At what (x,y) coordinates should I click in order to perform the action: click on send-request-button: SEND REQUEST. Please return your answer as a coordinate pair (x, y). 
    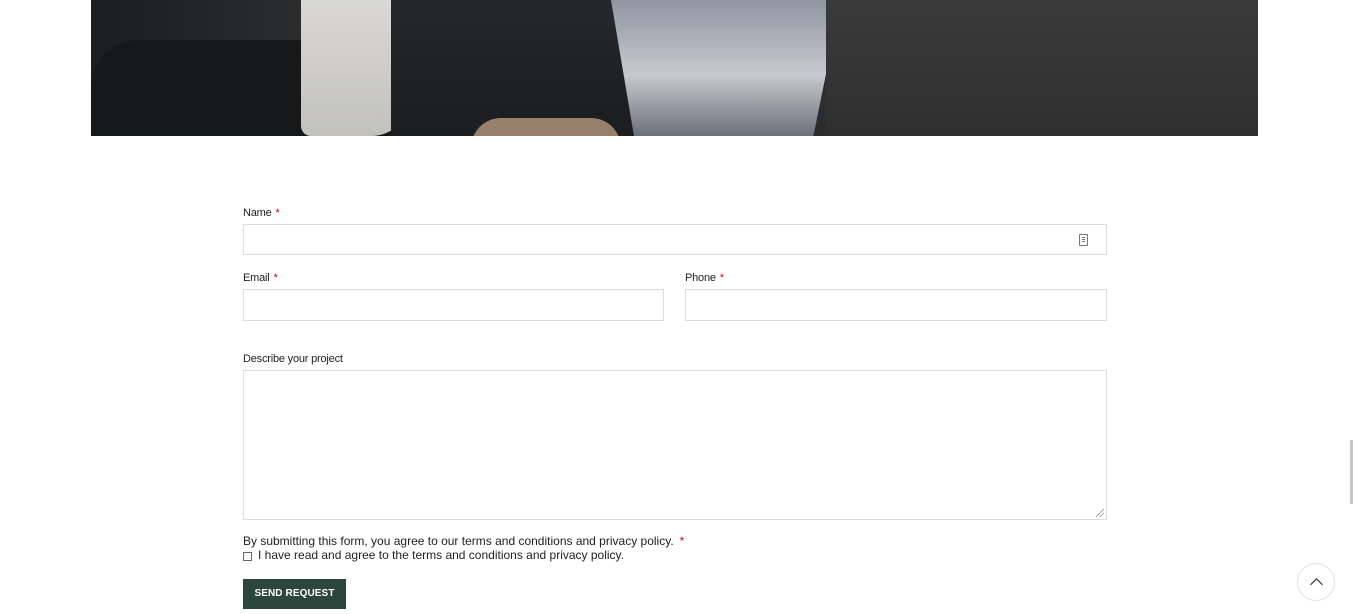
    Looking at the image, I should click on (294, 594).